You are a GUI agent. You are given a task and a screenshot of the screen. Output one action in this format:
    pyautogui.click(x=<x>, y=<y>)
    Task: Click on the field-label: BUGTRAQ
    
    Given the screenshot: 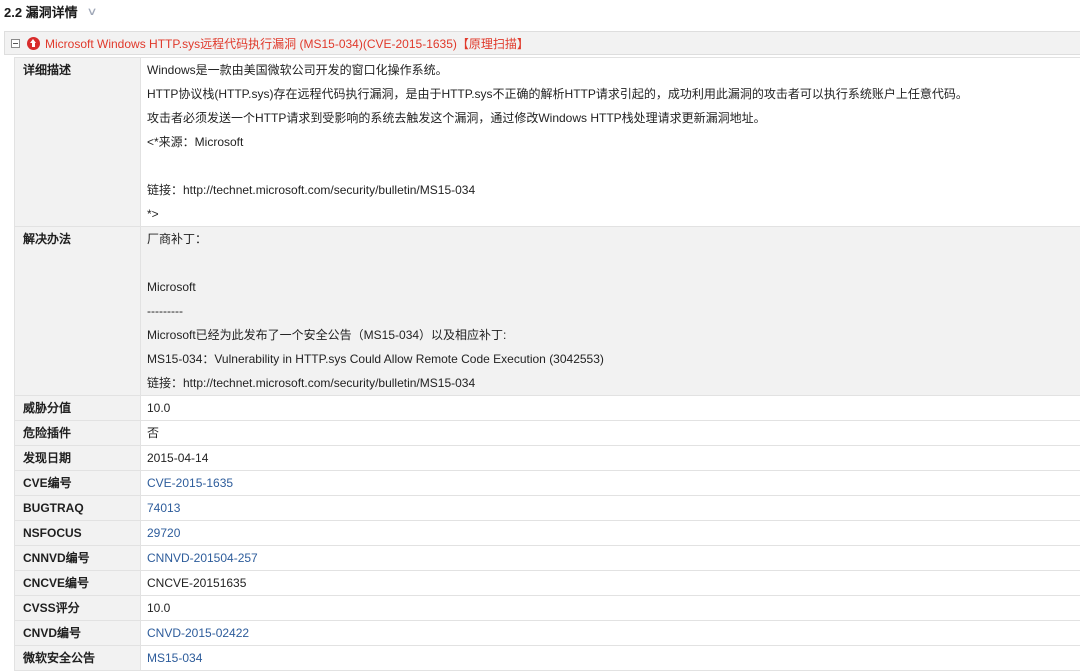 What is the action you would take?
    pyautogui.click(x=78, y=508)
    